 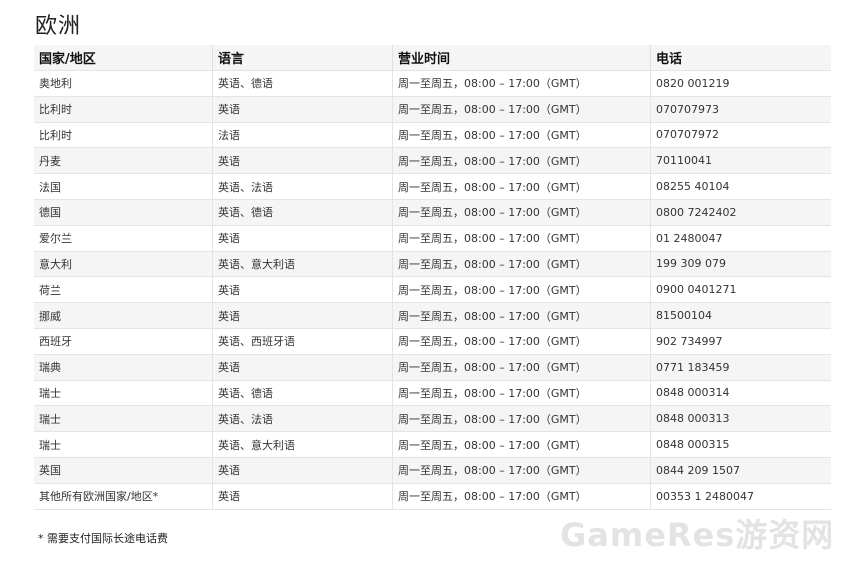 I want to click on table-row: 爱尔兰 英语 周一至周五，08:00 – 17:00（GMT） 01 2480047, so click(x=432, y=238).